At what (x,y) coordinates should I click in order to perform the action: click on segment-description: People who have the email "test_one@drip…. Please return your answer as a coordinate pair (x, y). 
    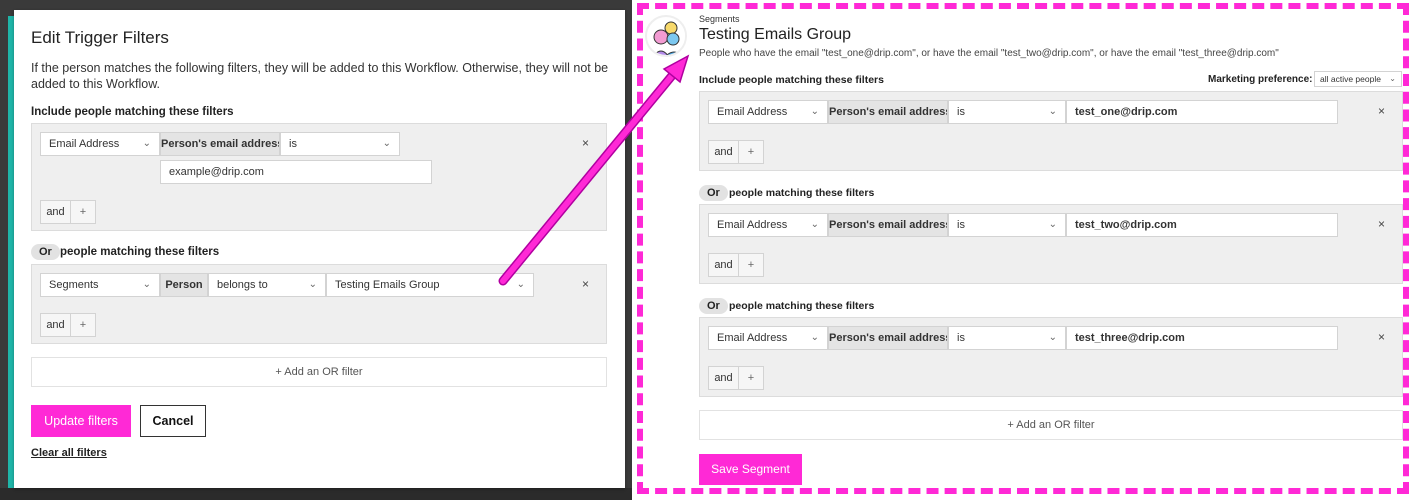
    Looking at the image, I should click on (989, 53).